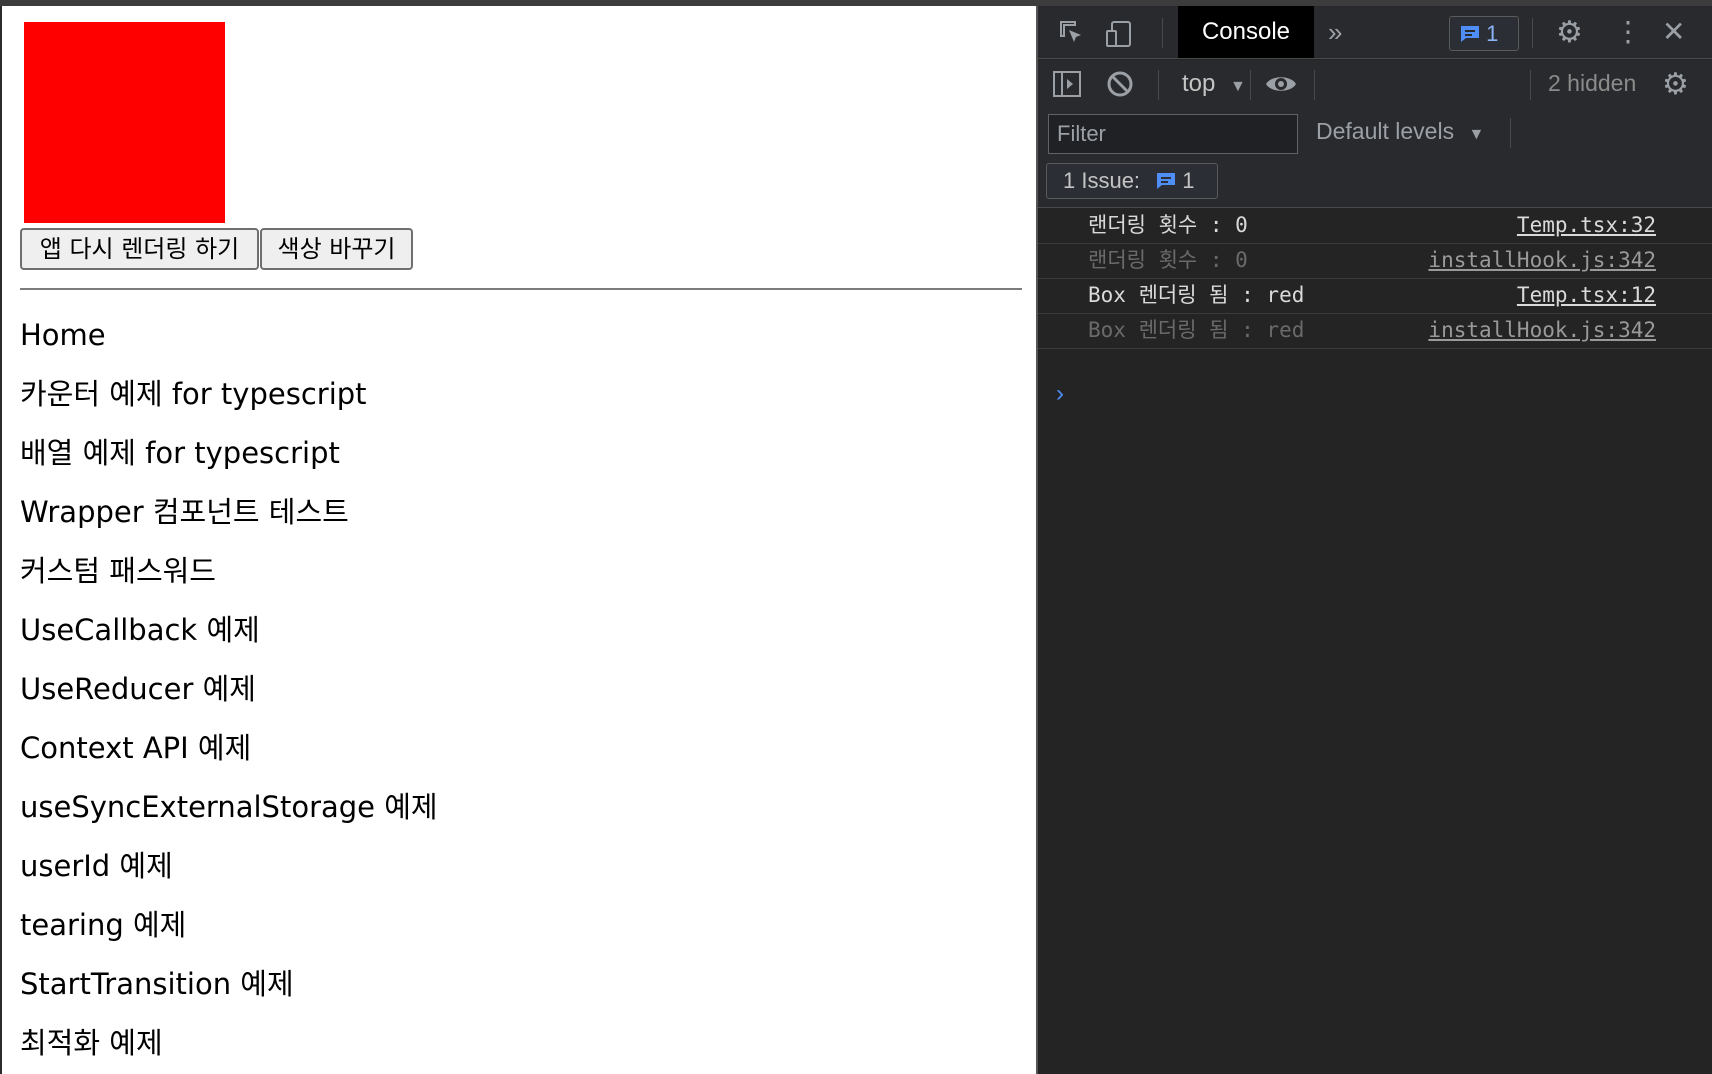 This screenshot has width=1712, height=1074. Describe the element at coordinates (229, 576) in the screenshot. I see `nav-item-custom-password: 커스텀 패스워드` at that location.